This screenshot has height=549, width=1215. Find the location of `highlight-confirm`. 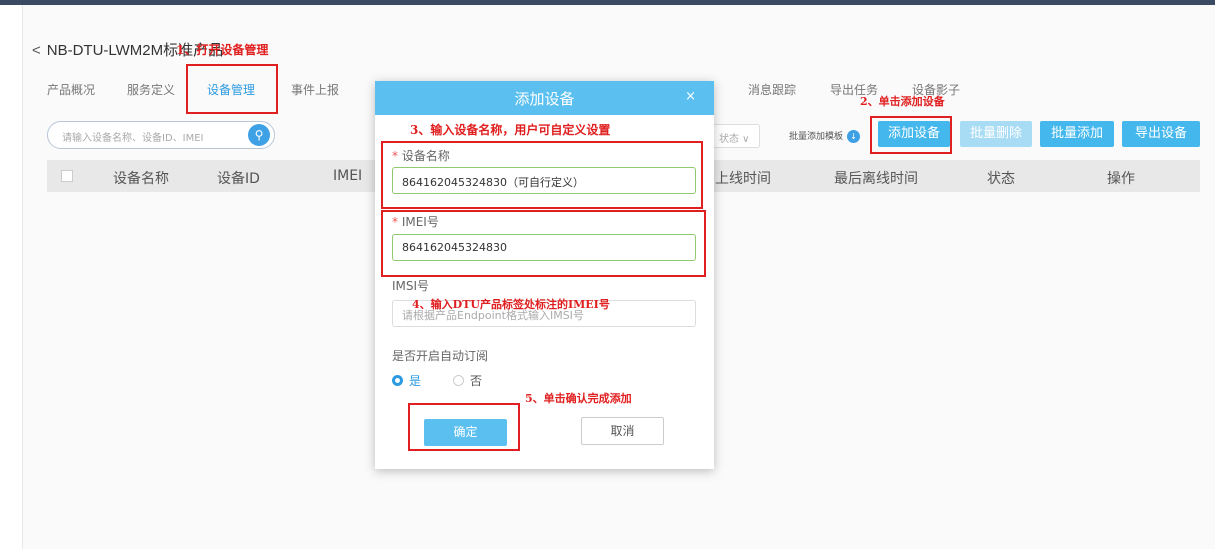

highlight-confirm is located at coordinates (464, 427).